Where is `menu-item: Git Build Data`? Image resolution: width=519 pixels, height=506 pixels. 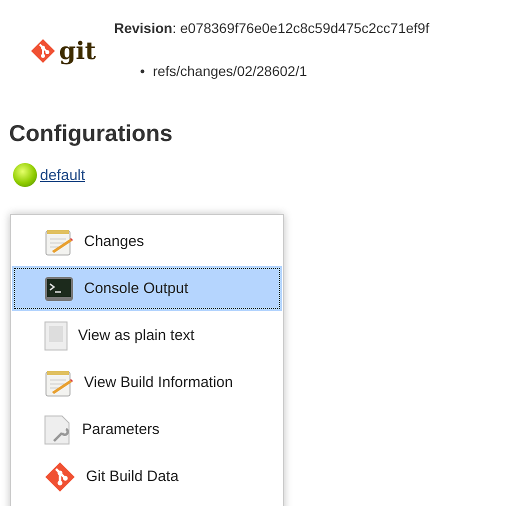 menu-item: Git Build Data is located at coordinates (147, 476).